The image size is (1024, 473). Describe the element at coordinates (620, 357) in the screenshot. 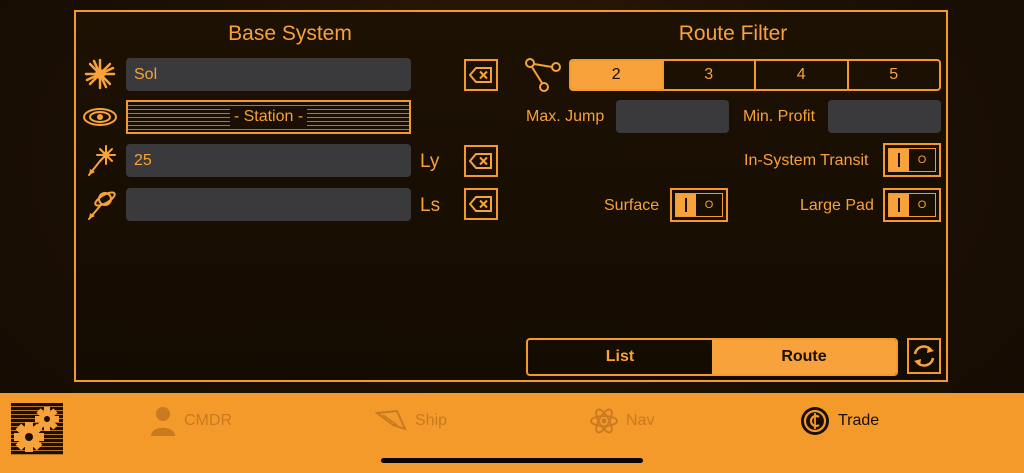

I see `list-view-button: List` at that location.